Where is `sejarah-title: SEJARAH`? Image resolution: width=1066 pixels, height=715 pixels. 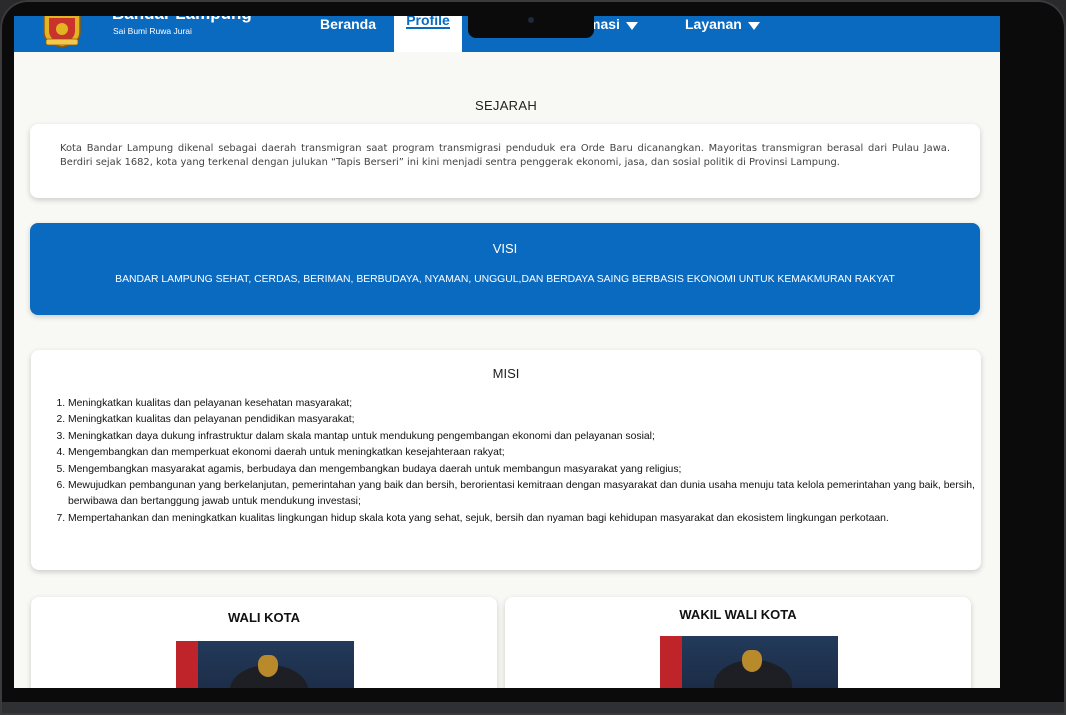 sejarah-title: SEJARAH is located at coordinates (506, 105).